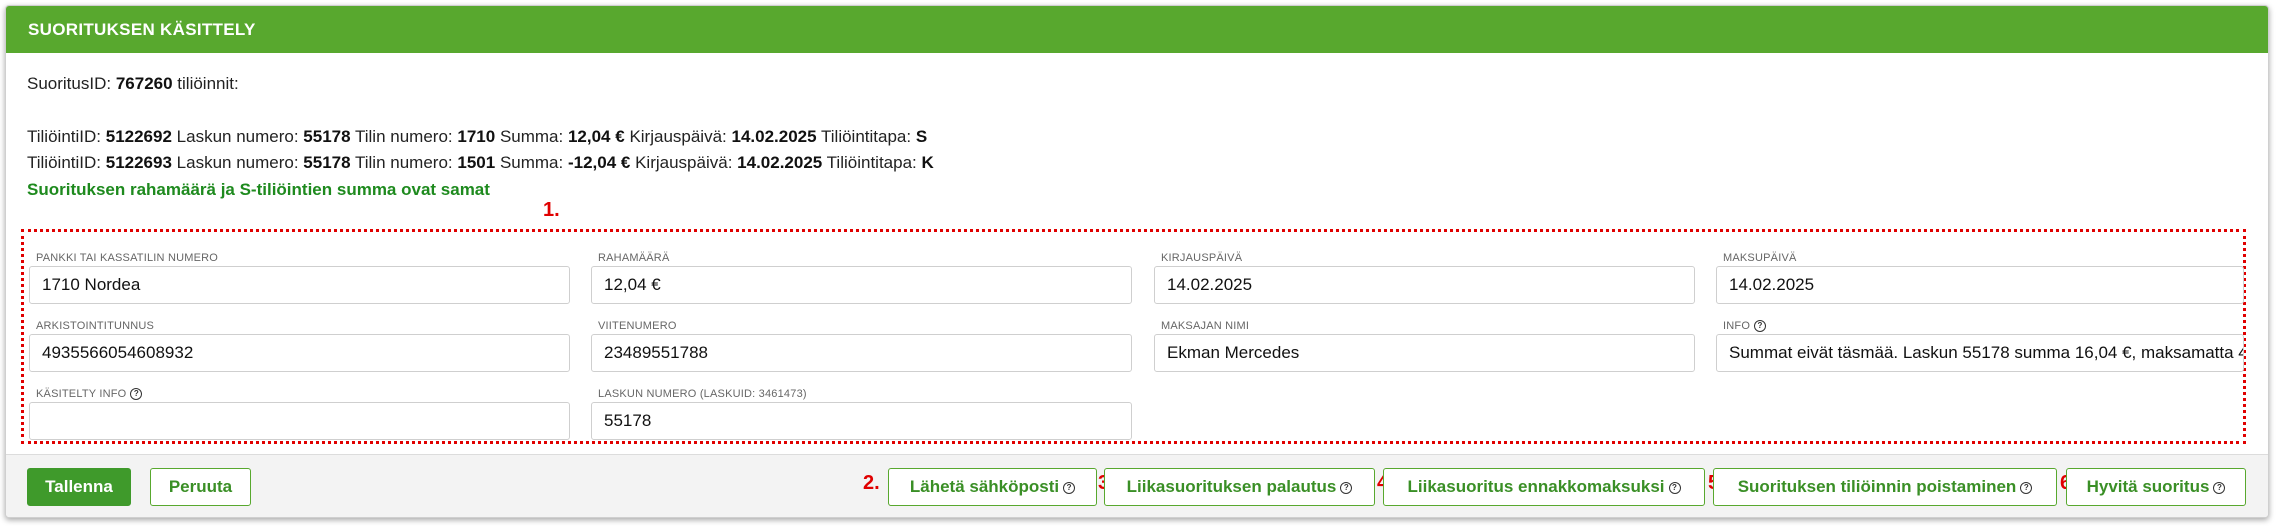  What do you see at coordinates (1424, 353) in the screenshot?
I see `payer-name-input: Ekman Mercedes` at bounding box center [1424, 353].